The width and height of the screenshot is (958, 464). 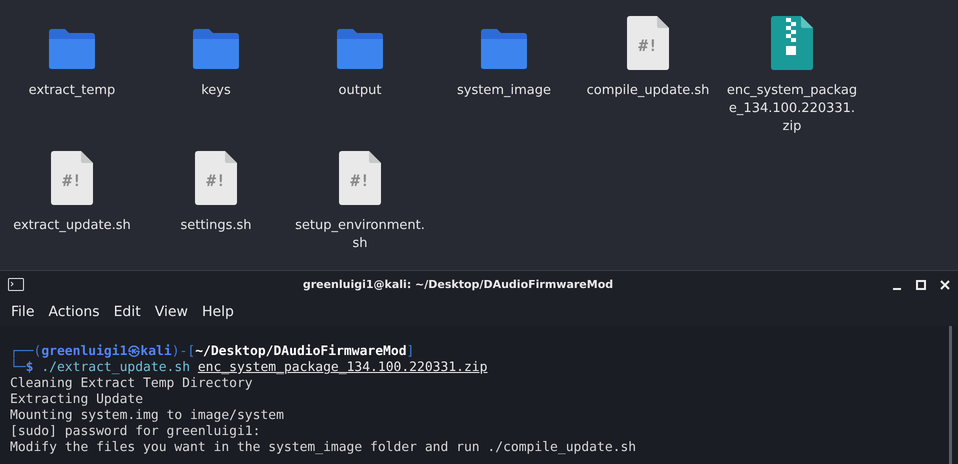 I want to click on file-label: setup_environment.sh, so click(x=360, y=235).